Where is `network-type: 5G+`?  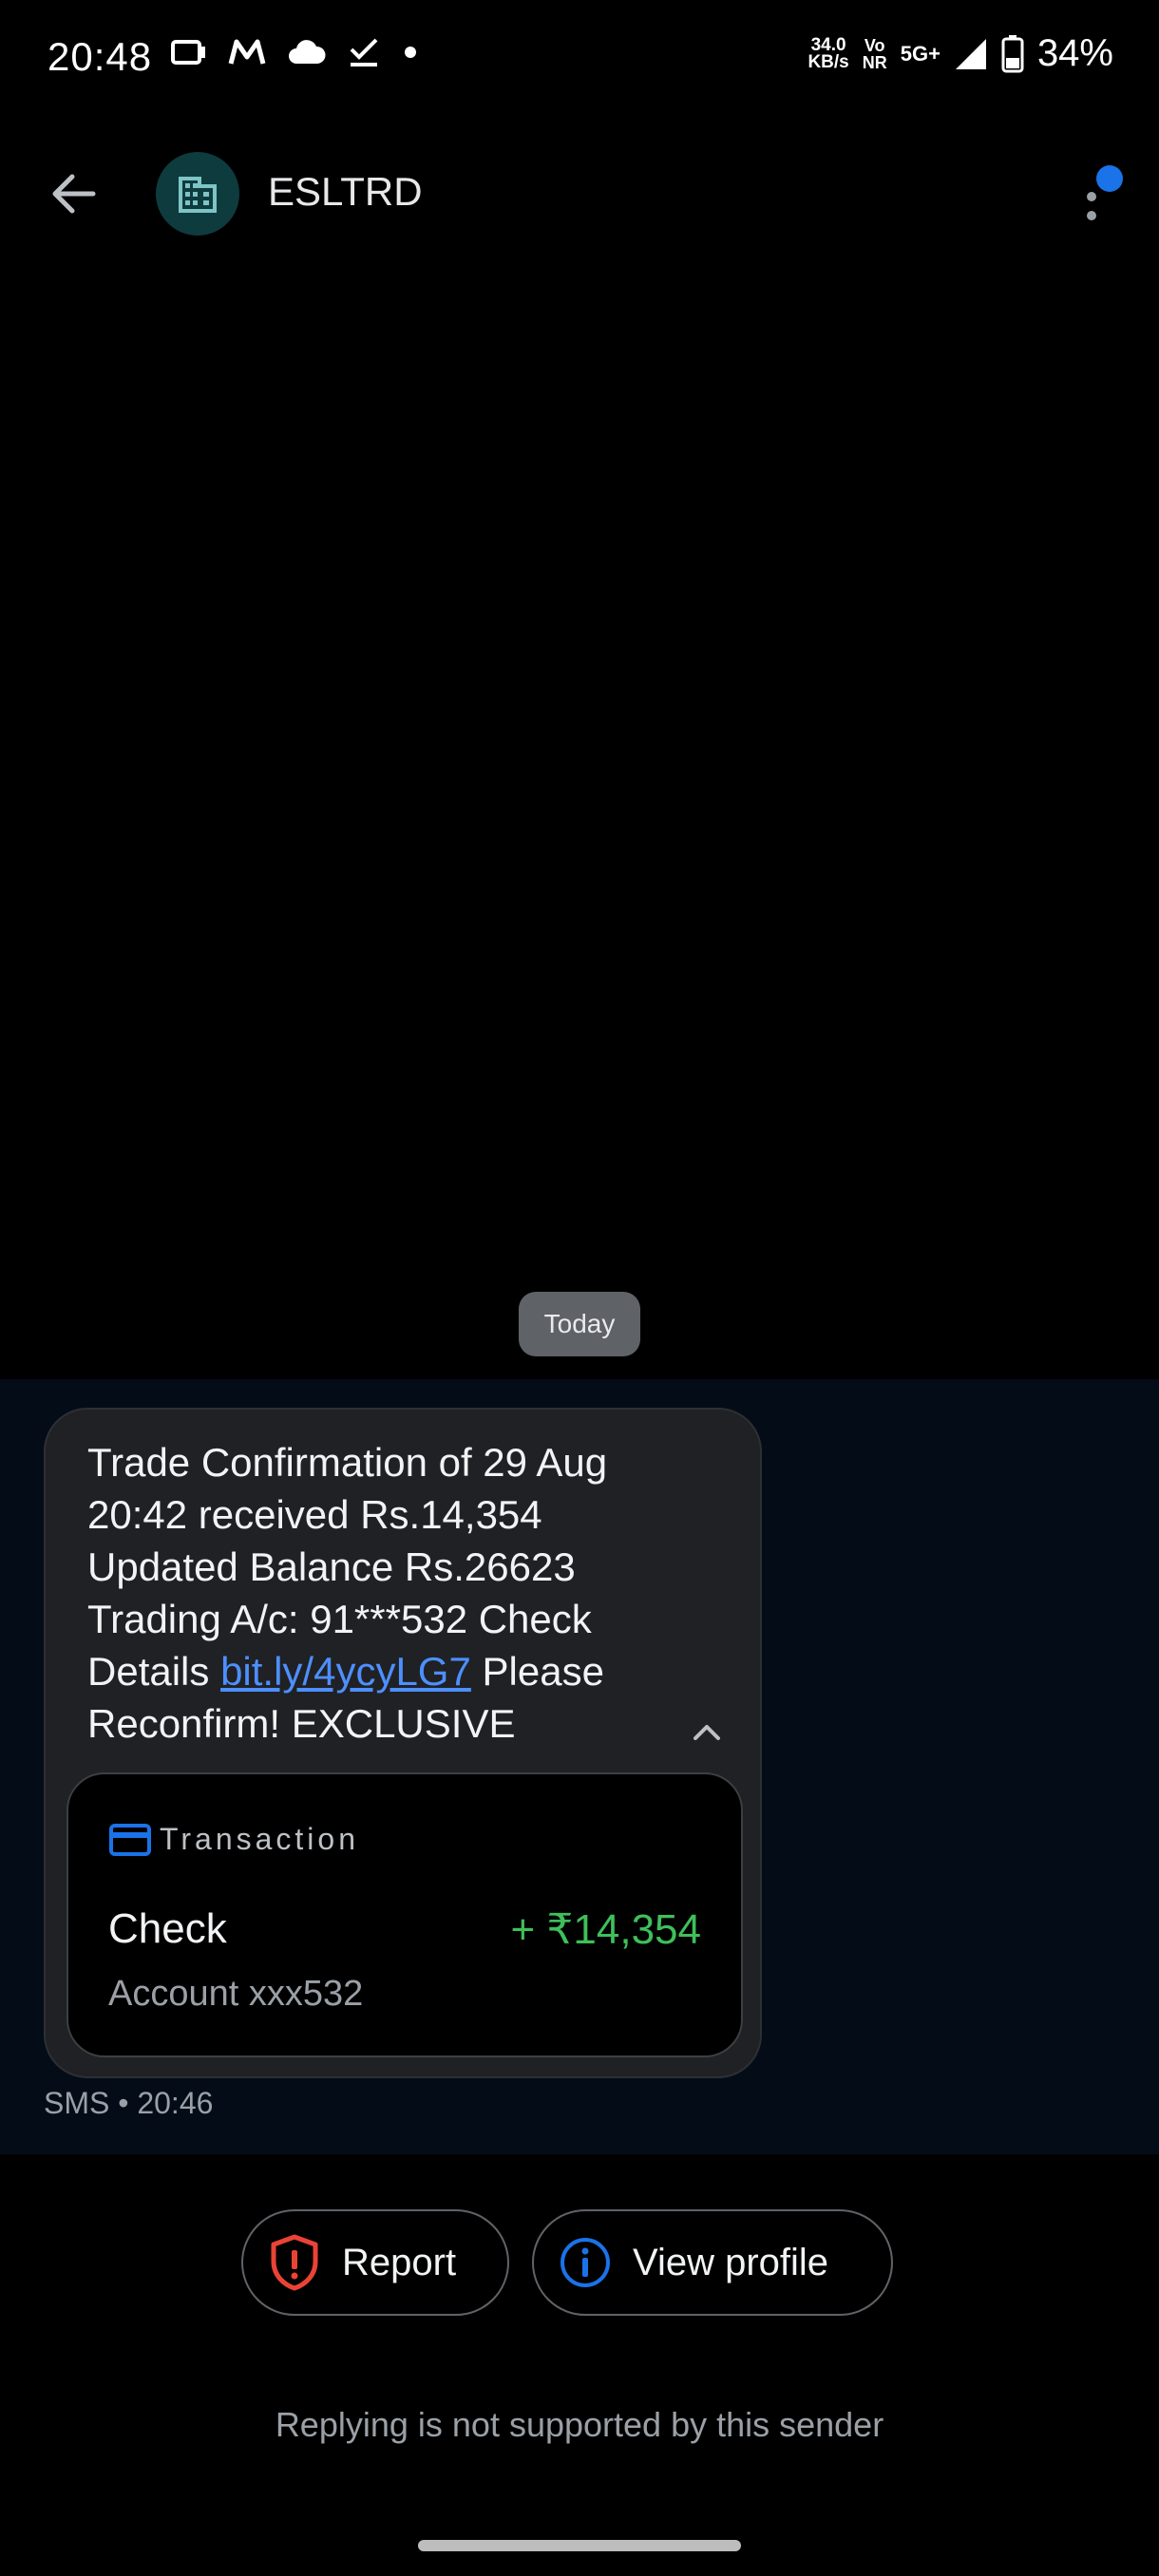 network-type: 5G+ is located at coordinates (920, 53).